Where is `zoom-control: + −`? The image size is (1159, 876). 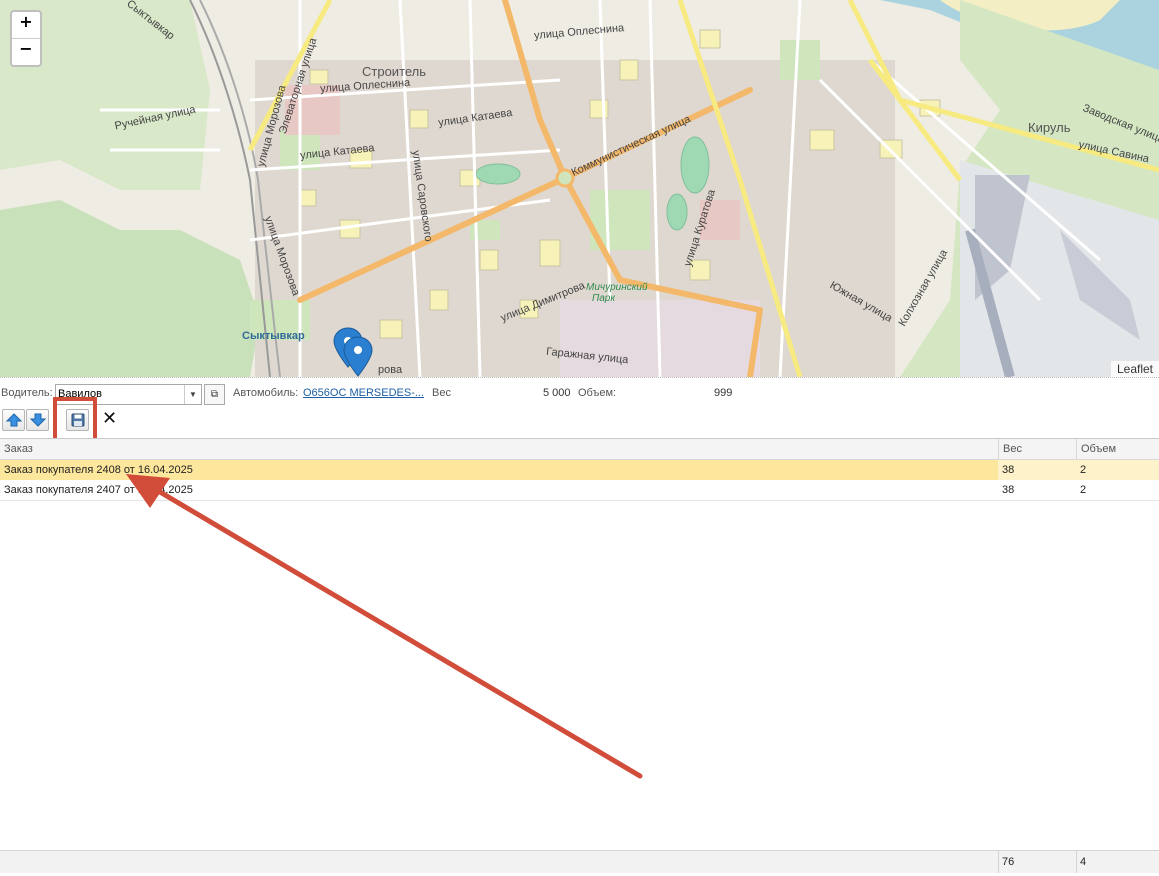
zoom-control: + − is located at coordinates (26, 38).